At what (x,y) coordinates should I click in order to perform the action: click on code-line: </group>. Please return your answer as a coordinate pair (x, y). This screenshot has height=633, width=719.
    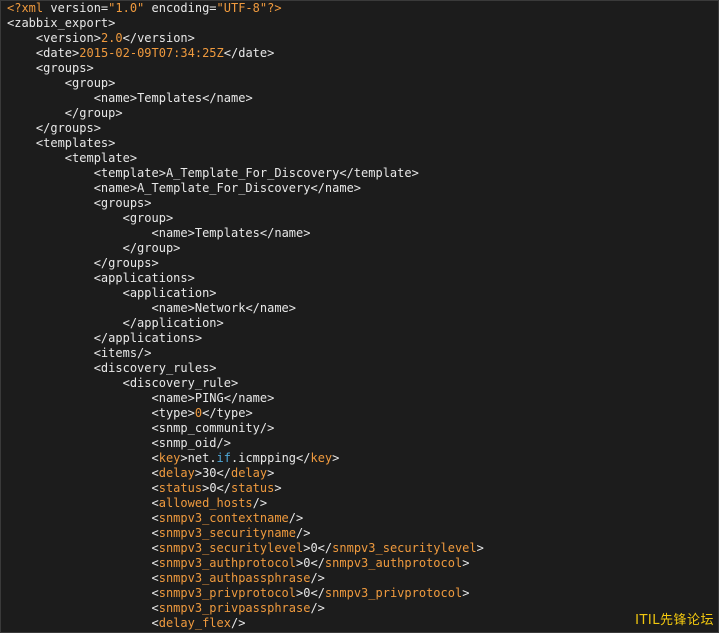
    Looking at the image, I should click on (245, 113).